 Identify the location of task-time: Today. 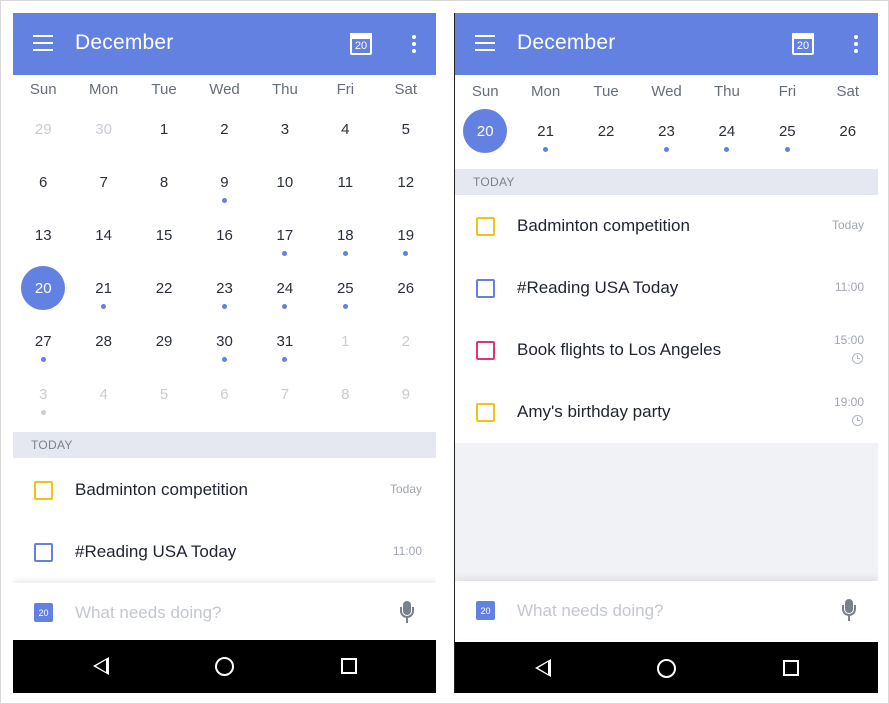
(847, 225).